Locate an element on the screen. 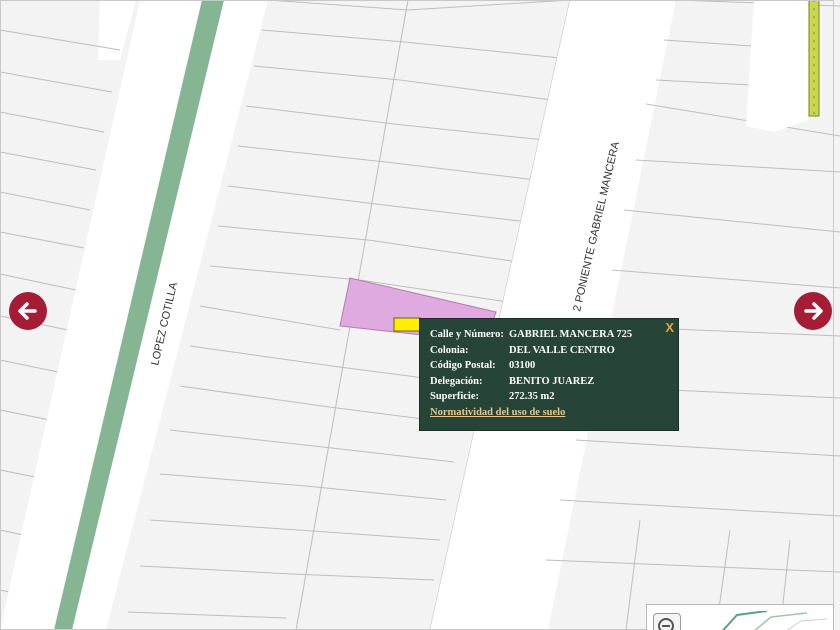 Image resolution: width=840 pixels, height=630 pixels. popup-label: Colonia: is located at coordinates (449, 350).